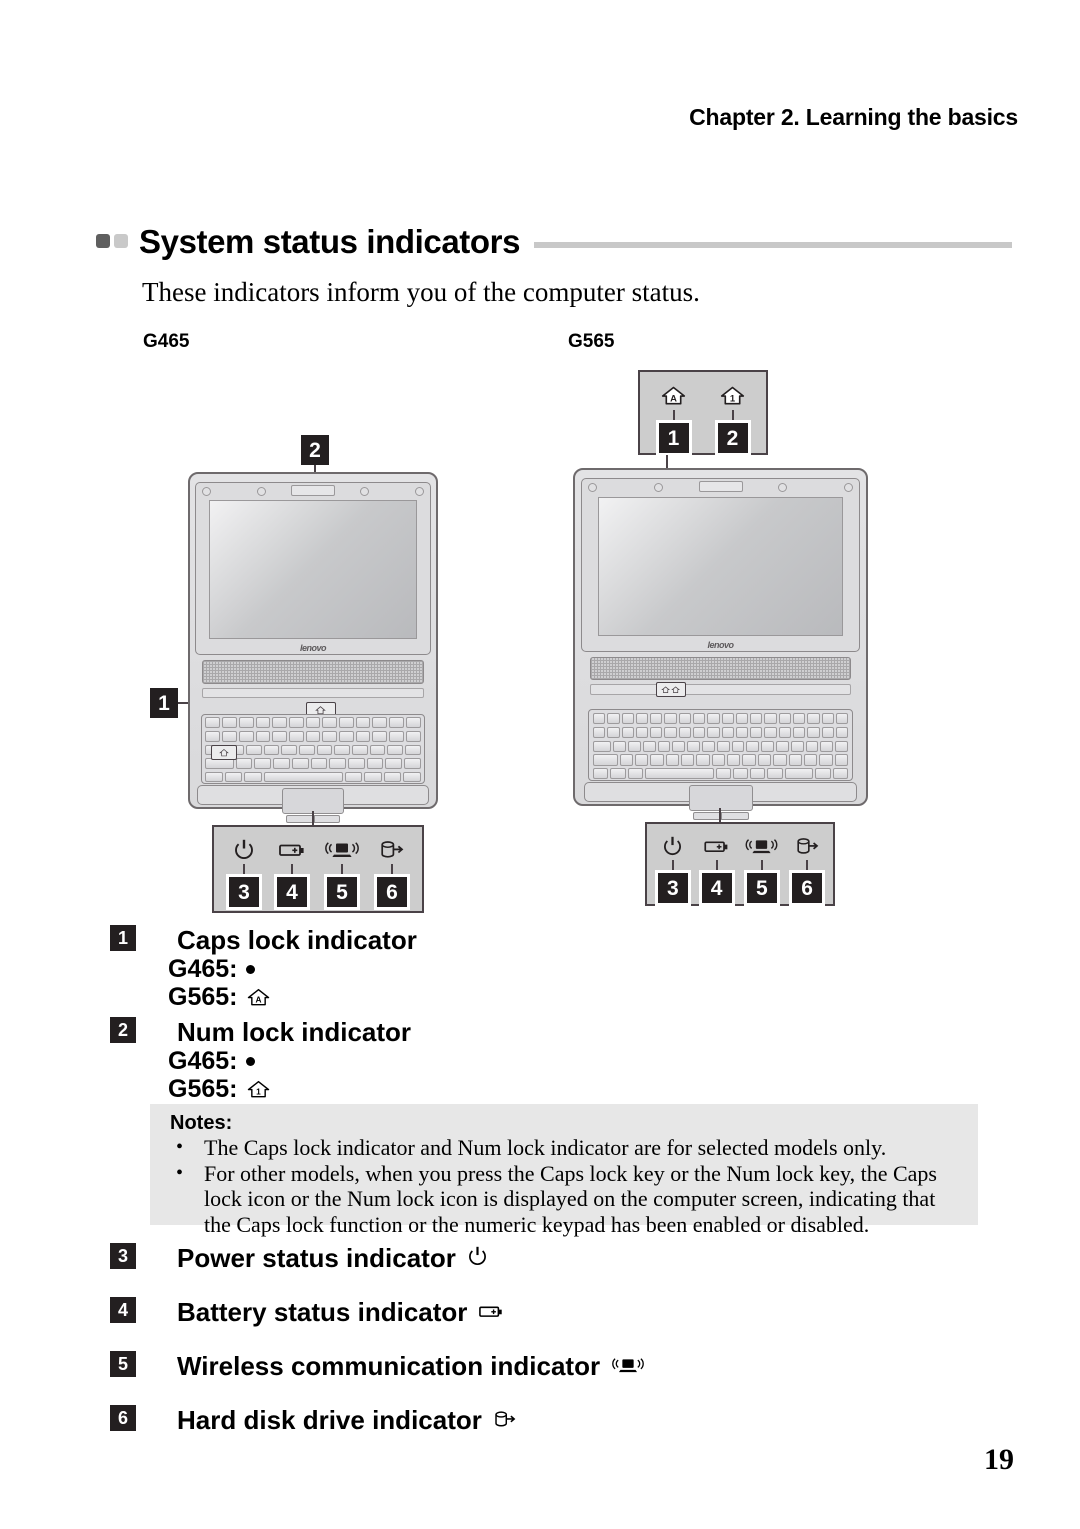  Describe the element at coordinates (223, 753) in the screenshot. I see `caps-lock-key-highlight-g465` at that location.